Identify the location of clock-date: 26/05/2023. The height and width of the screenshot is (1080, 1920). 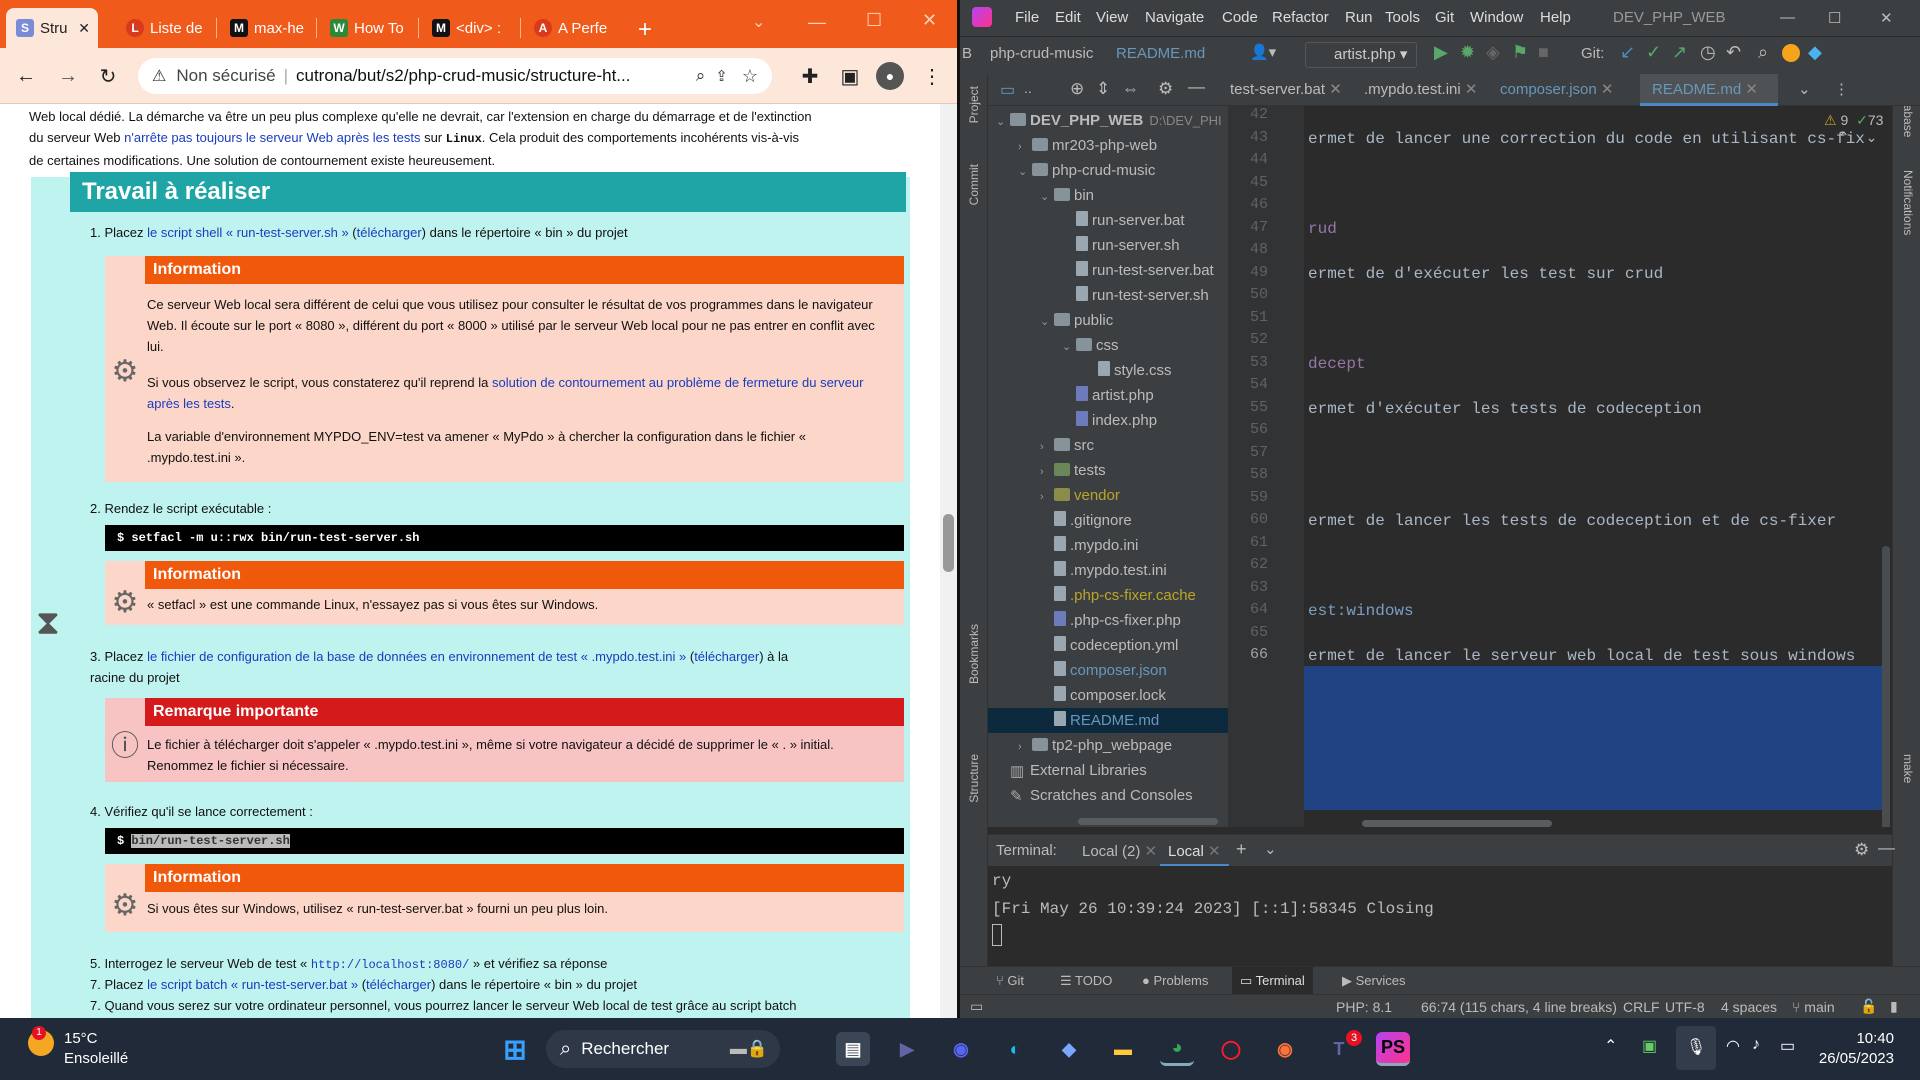
(1844, 1058).